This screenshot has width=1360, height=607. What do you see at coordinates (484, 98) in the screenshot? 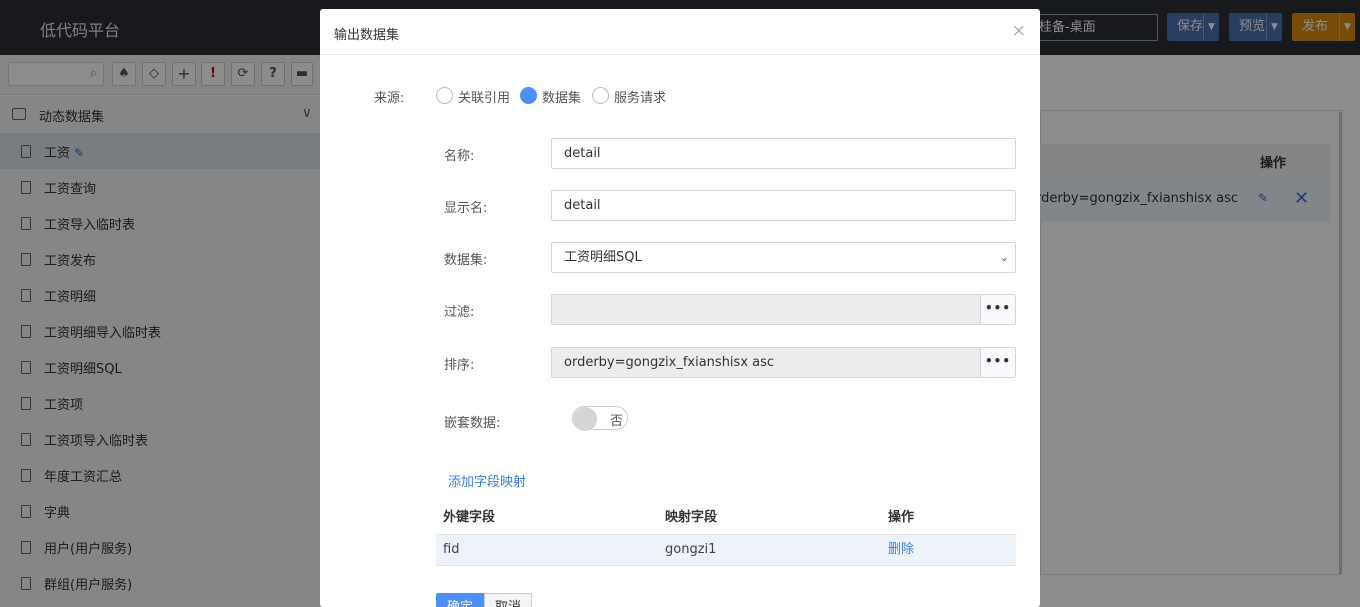
I see `radio-label: 关联引用` at bounding box center [484, 98].